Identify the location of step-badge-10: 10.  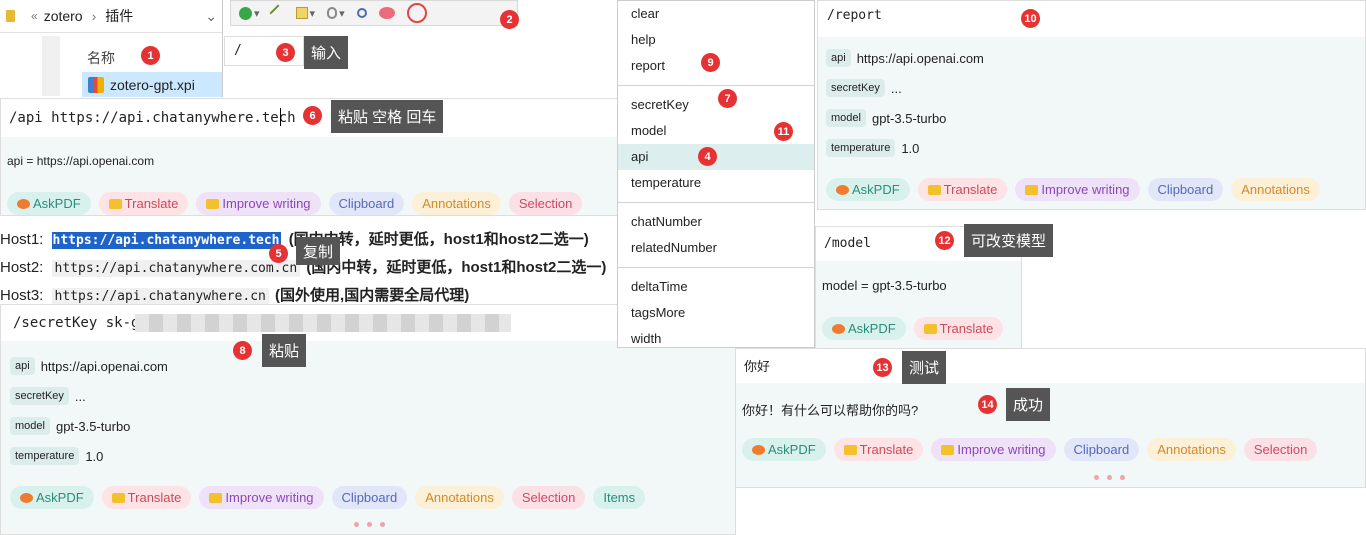
(1030, 18).